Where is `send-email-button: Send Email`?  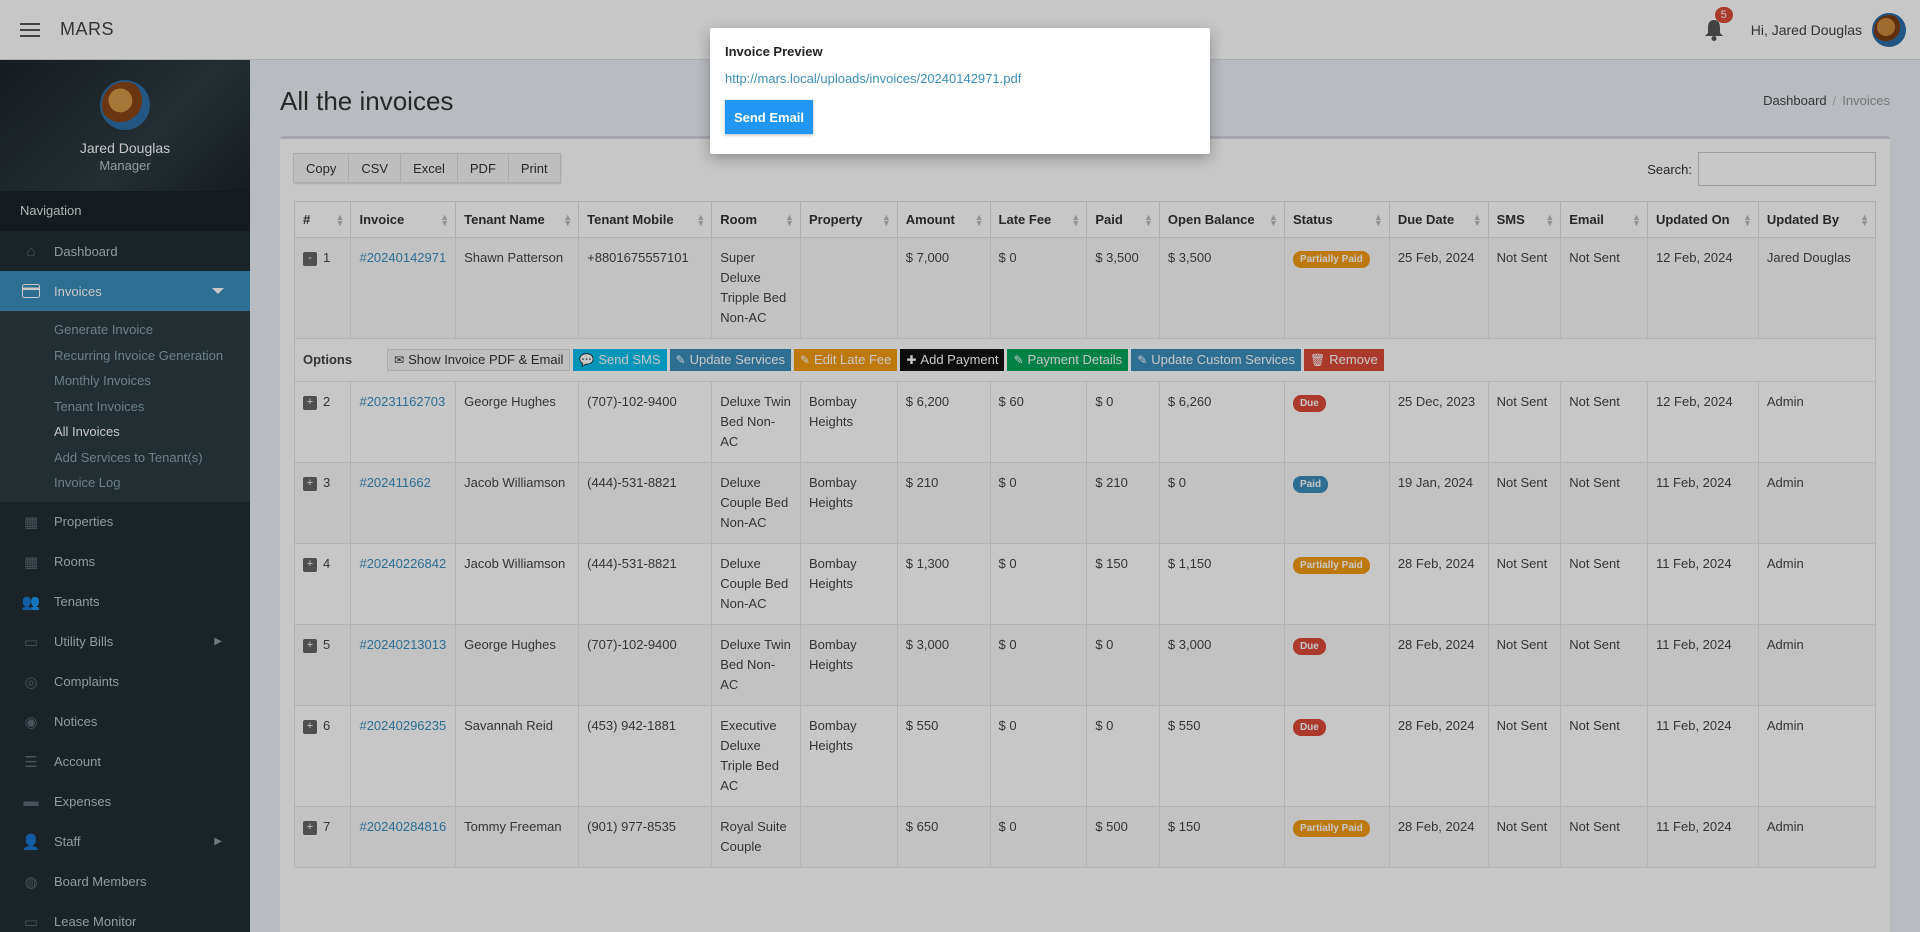 send-email-button: Send Email is located at coordinates (769, 117).